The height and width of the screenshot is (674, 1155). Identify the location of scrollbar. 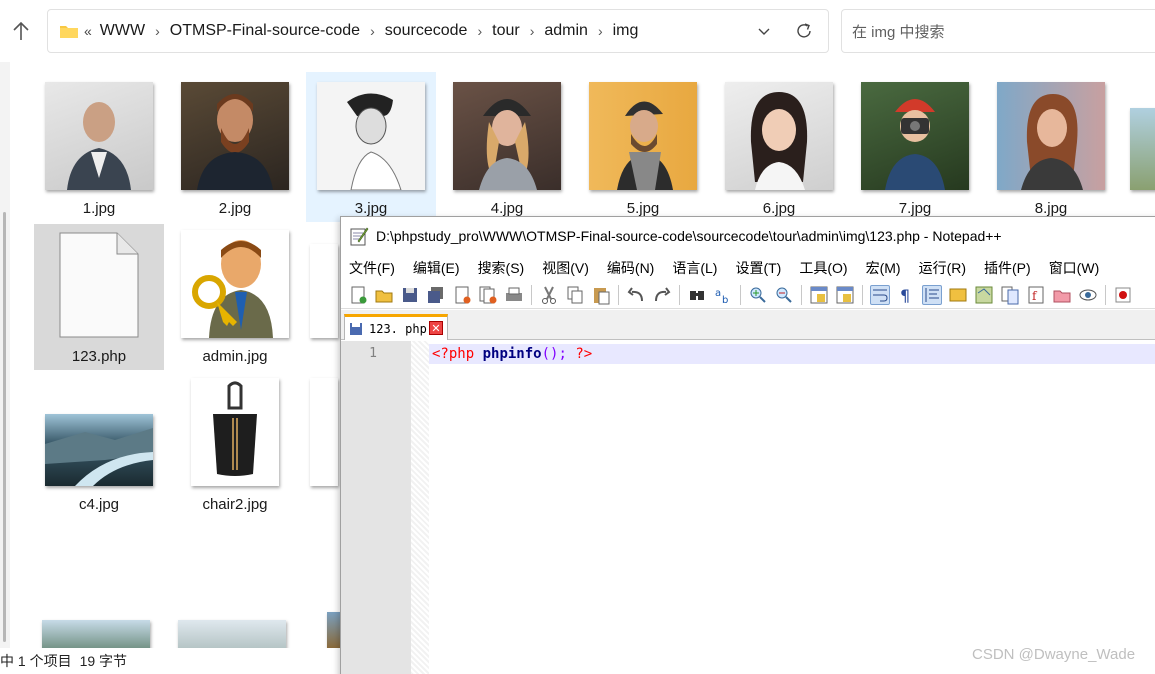
(4, 427).